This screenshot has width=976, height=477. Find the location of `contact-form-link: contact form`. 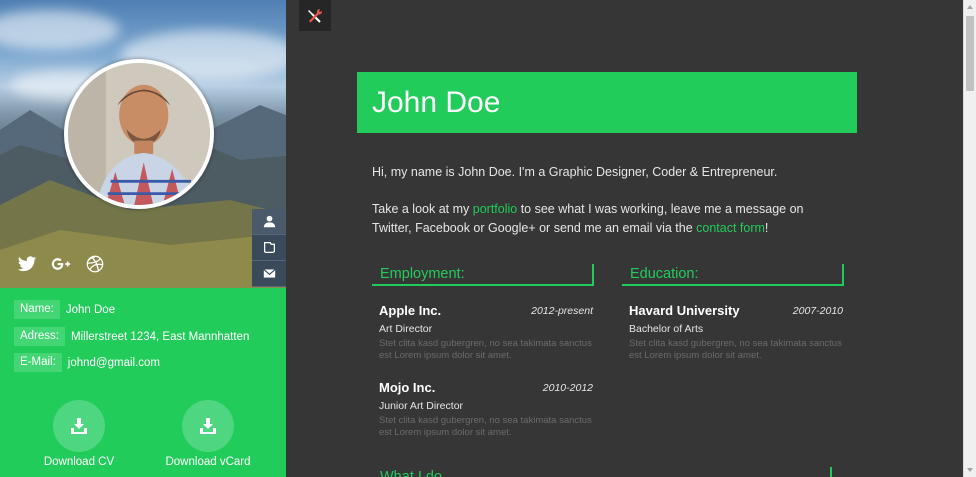

contact-form-link: contact form is located at coordinates (730, 228).